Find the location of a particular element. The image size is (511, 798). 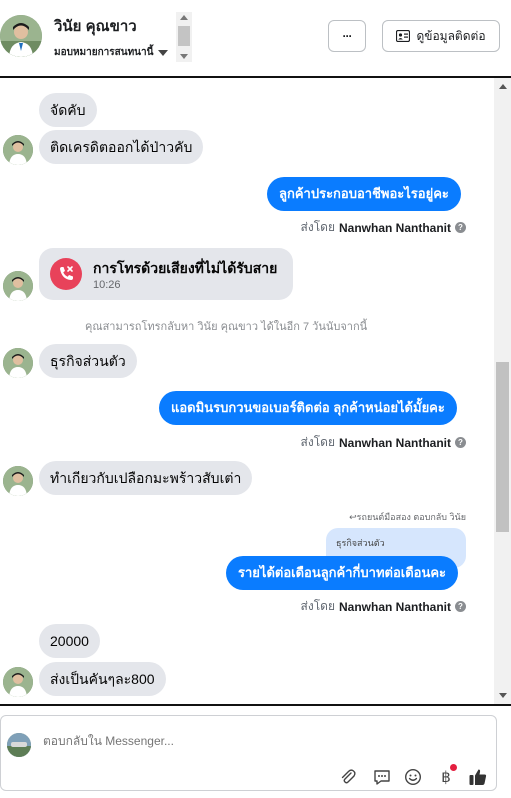

notification-dot is located at coordinates (453, 767).